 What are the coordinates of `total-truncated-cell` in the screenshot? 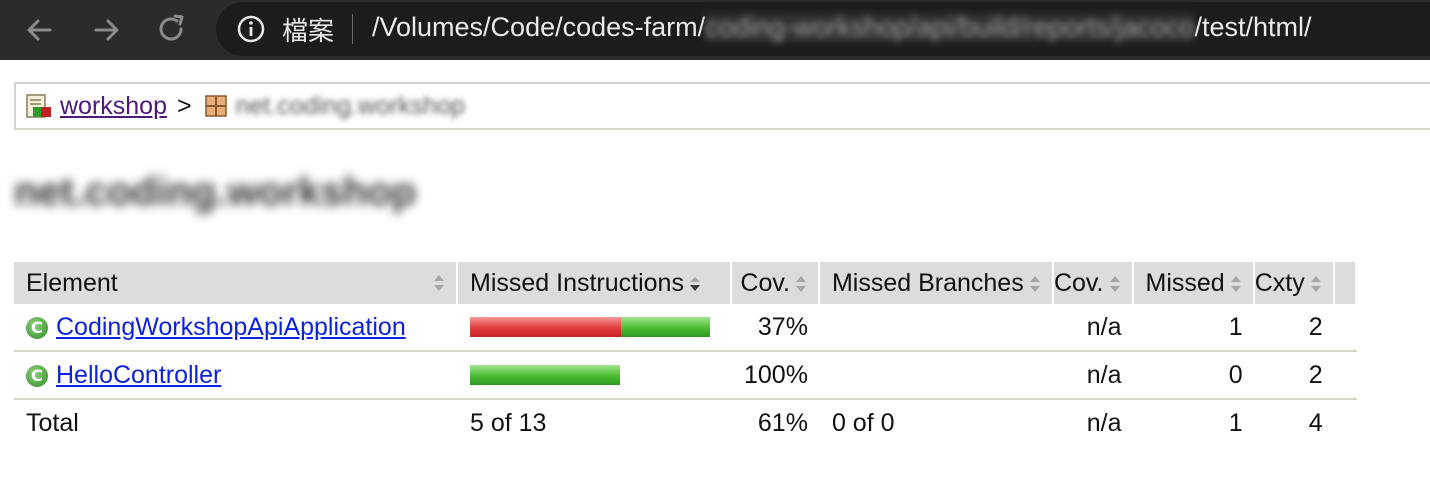 It's located at (1344, 422).